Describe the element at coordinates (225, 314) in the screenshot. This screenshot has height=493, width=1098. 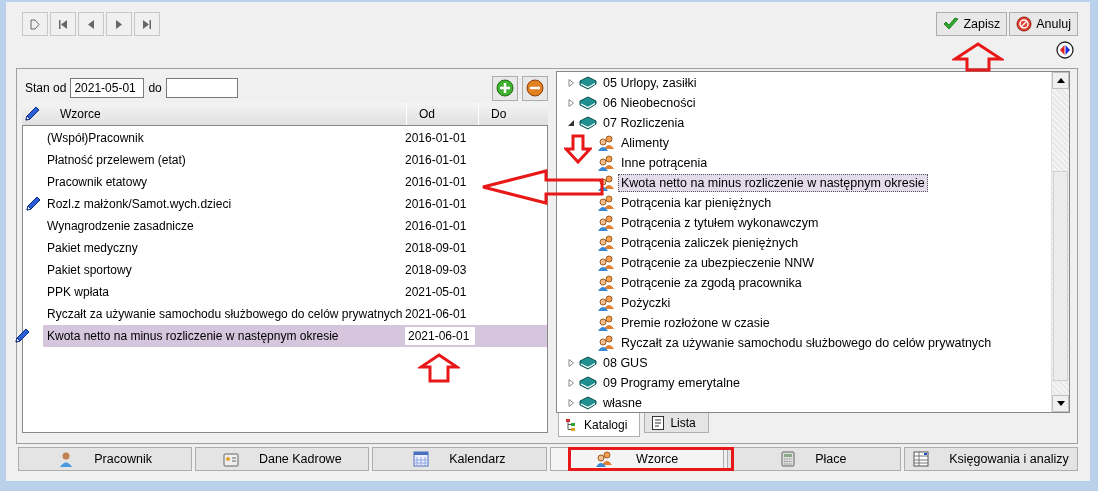
I see `table-cell-text: Ryczałt za używanie samochodu służbowego do celów prywatnych` at that location.